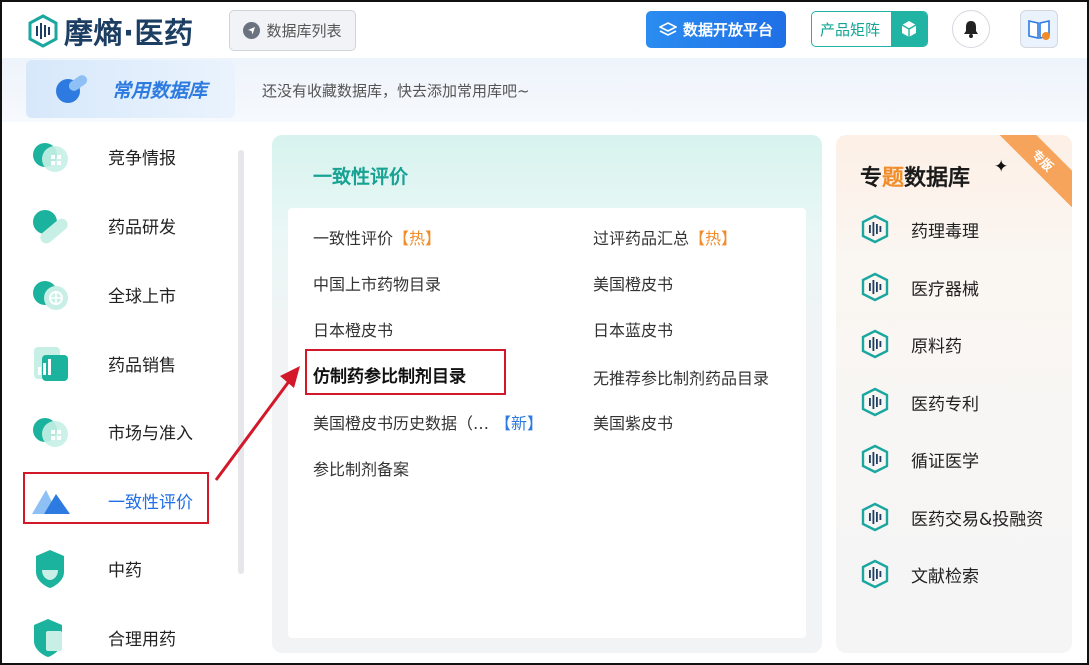 The height and width of the screenshot is (665, 1089). I want to click on topic-medical-devices: 医疗器械, so click(919, 287).